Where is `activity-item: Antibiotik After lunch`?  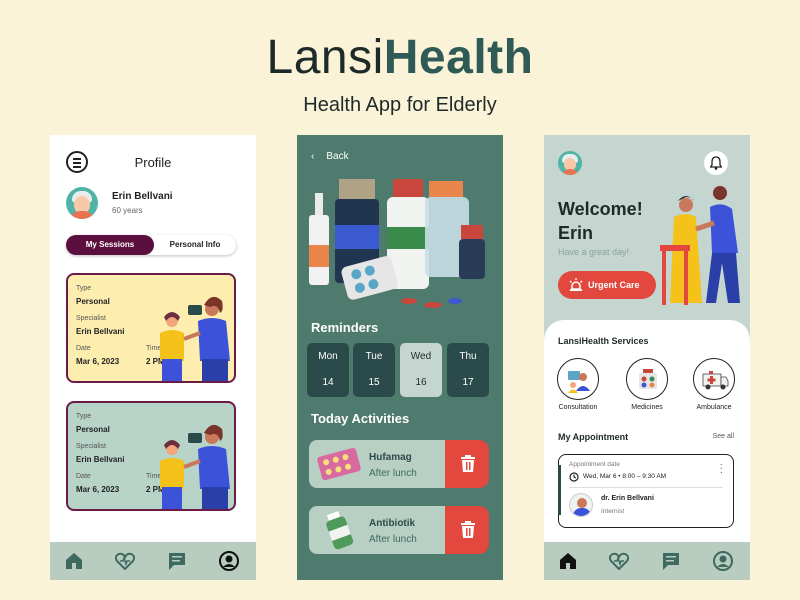
activity-item: Antibiotik After lunch is located at coordinates (399, 530).